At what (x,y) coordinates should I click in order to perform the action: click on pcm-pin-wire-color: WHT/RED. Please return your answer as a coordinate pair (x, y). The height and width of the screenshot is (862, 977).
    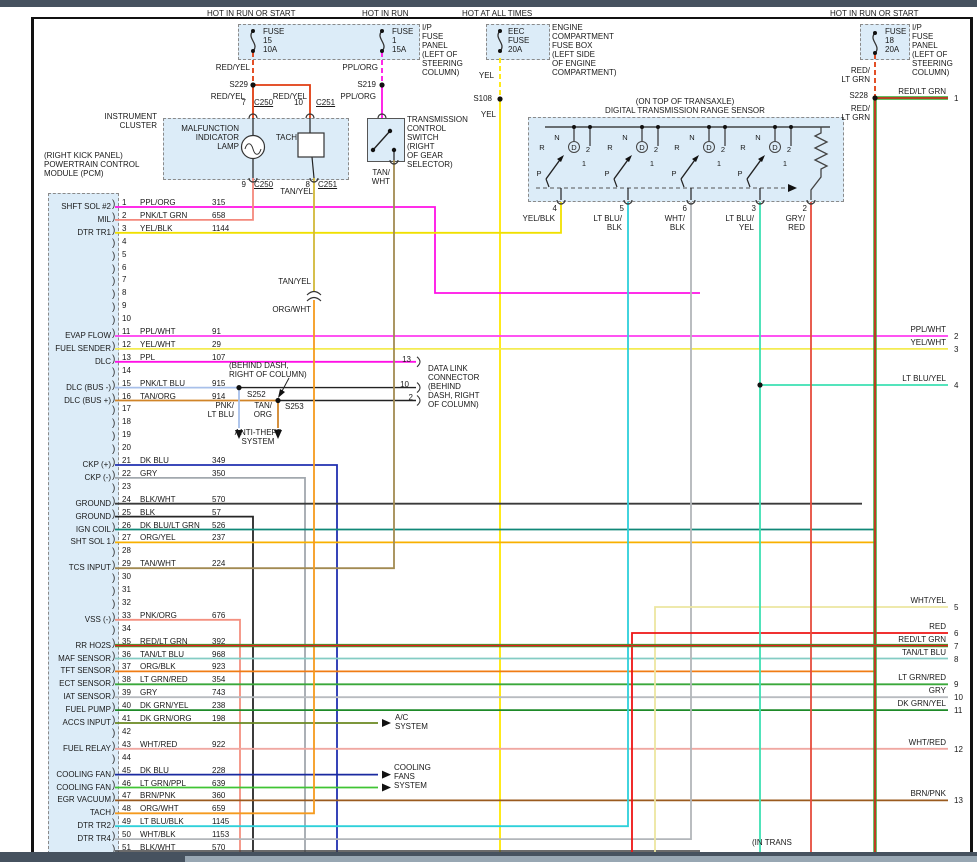
    Looking at the image, I should click on (159, 744).